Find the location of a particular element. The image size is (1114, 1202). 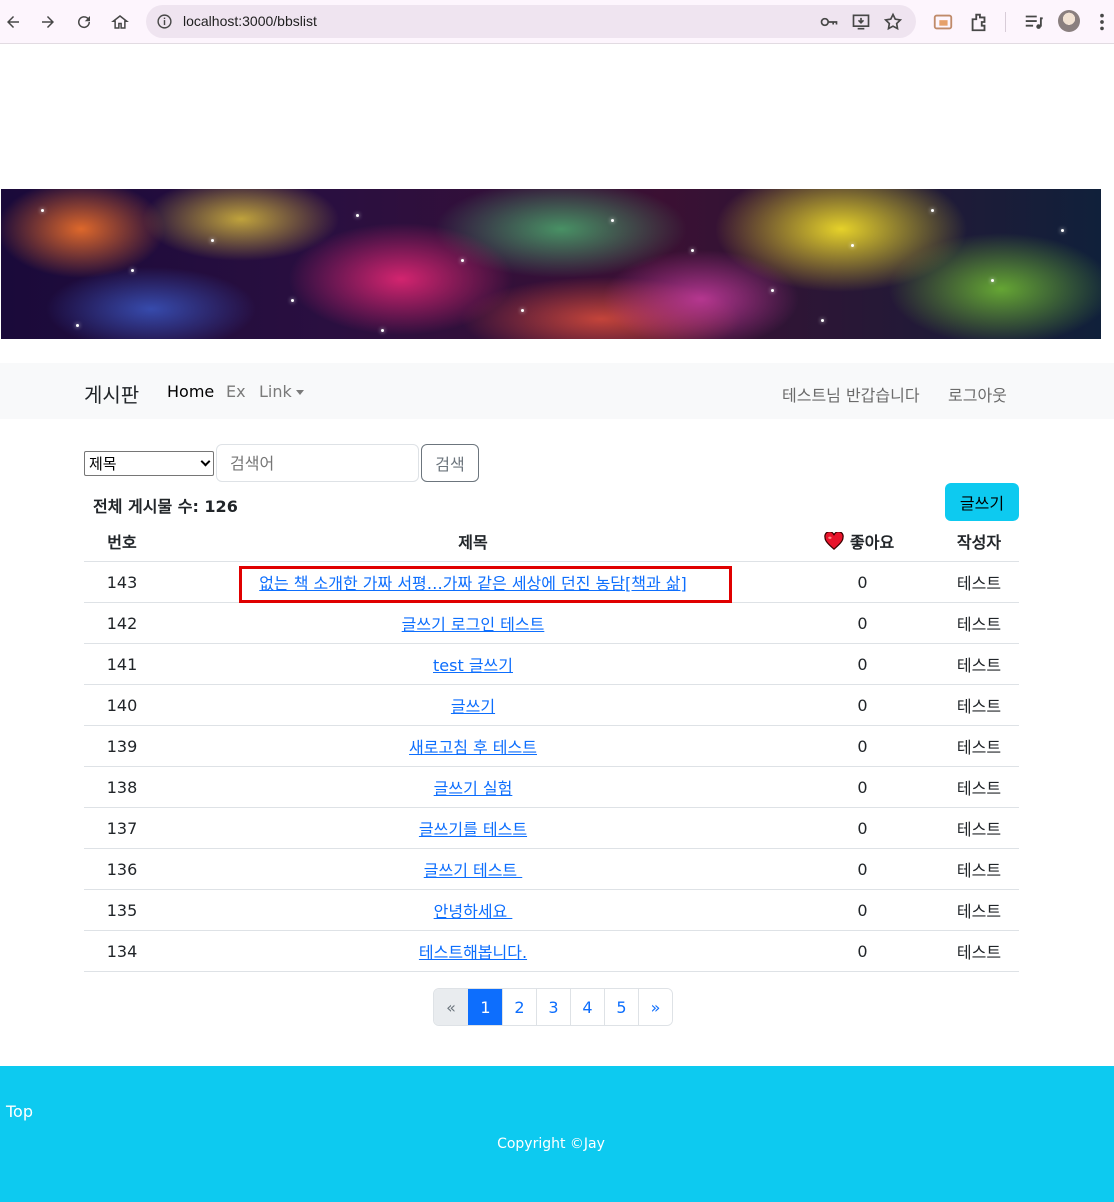

pagination: « 1 2 3 4 5» is located at coordinates (553, 1007).